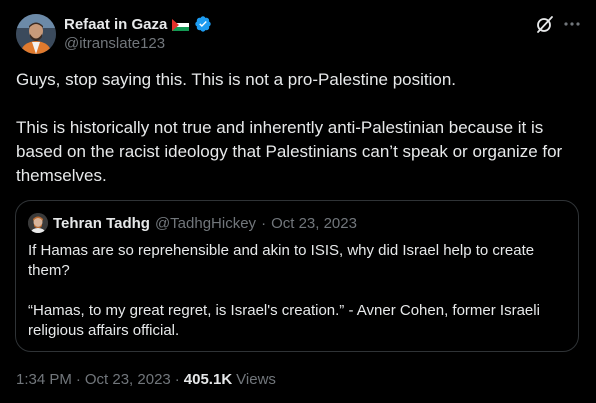 Image resolution: width=596 pixels, height=403 pixels. What do you see at coordinates (114, 43) in the screenshot?
I see `author-handle: @itranslate123` at bounding box center [114, 43].